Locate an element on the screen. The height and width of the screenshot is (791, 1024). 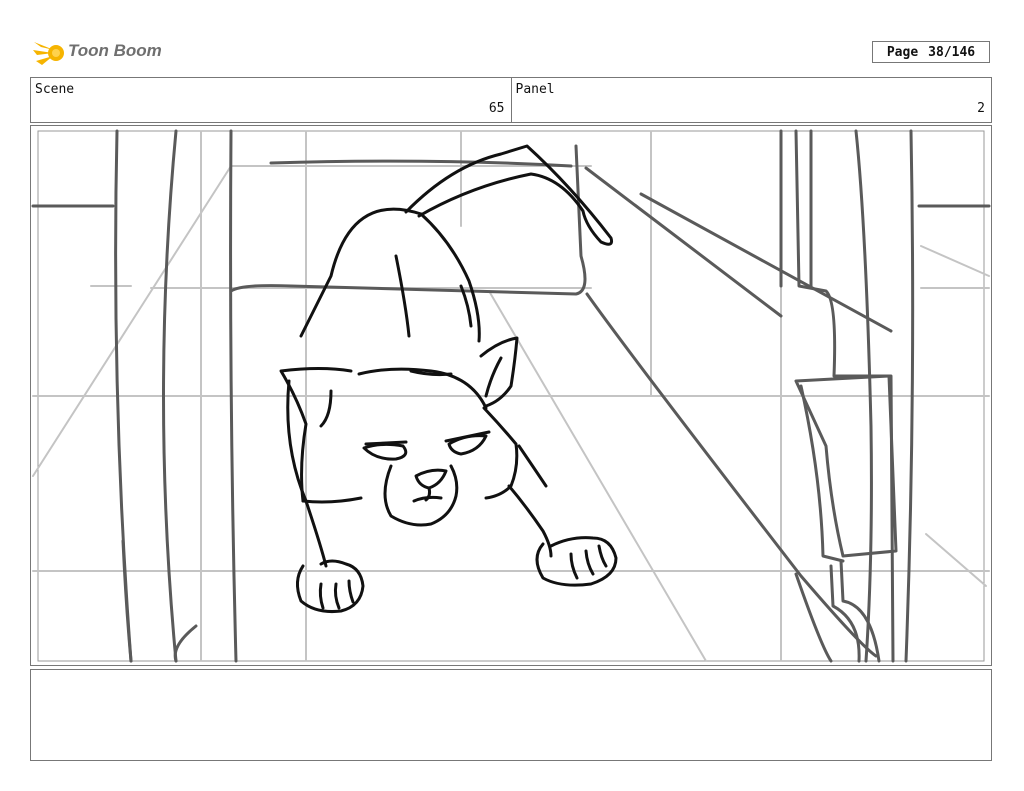
page-indicator: Page 38/146 is located at coordinates (931, 52).